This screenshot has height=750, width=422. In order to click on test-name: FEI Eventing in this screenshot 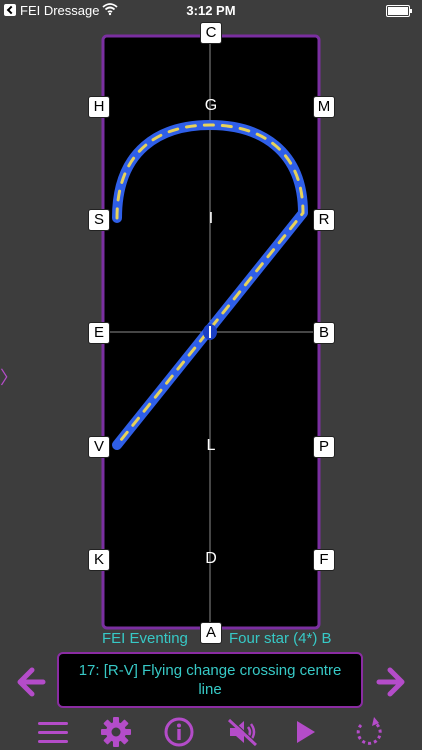, I will do `click(145, 638)`.